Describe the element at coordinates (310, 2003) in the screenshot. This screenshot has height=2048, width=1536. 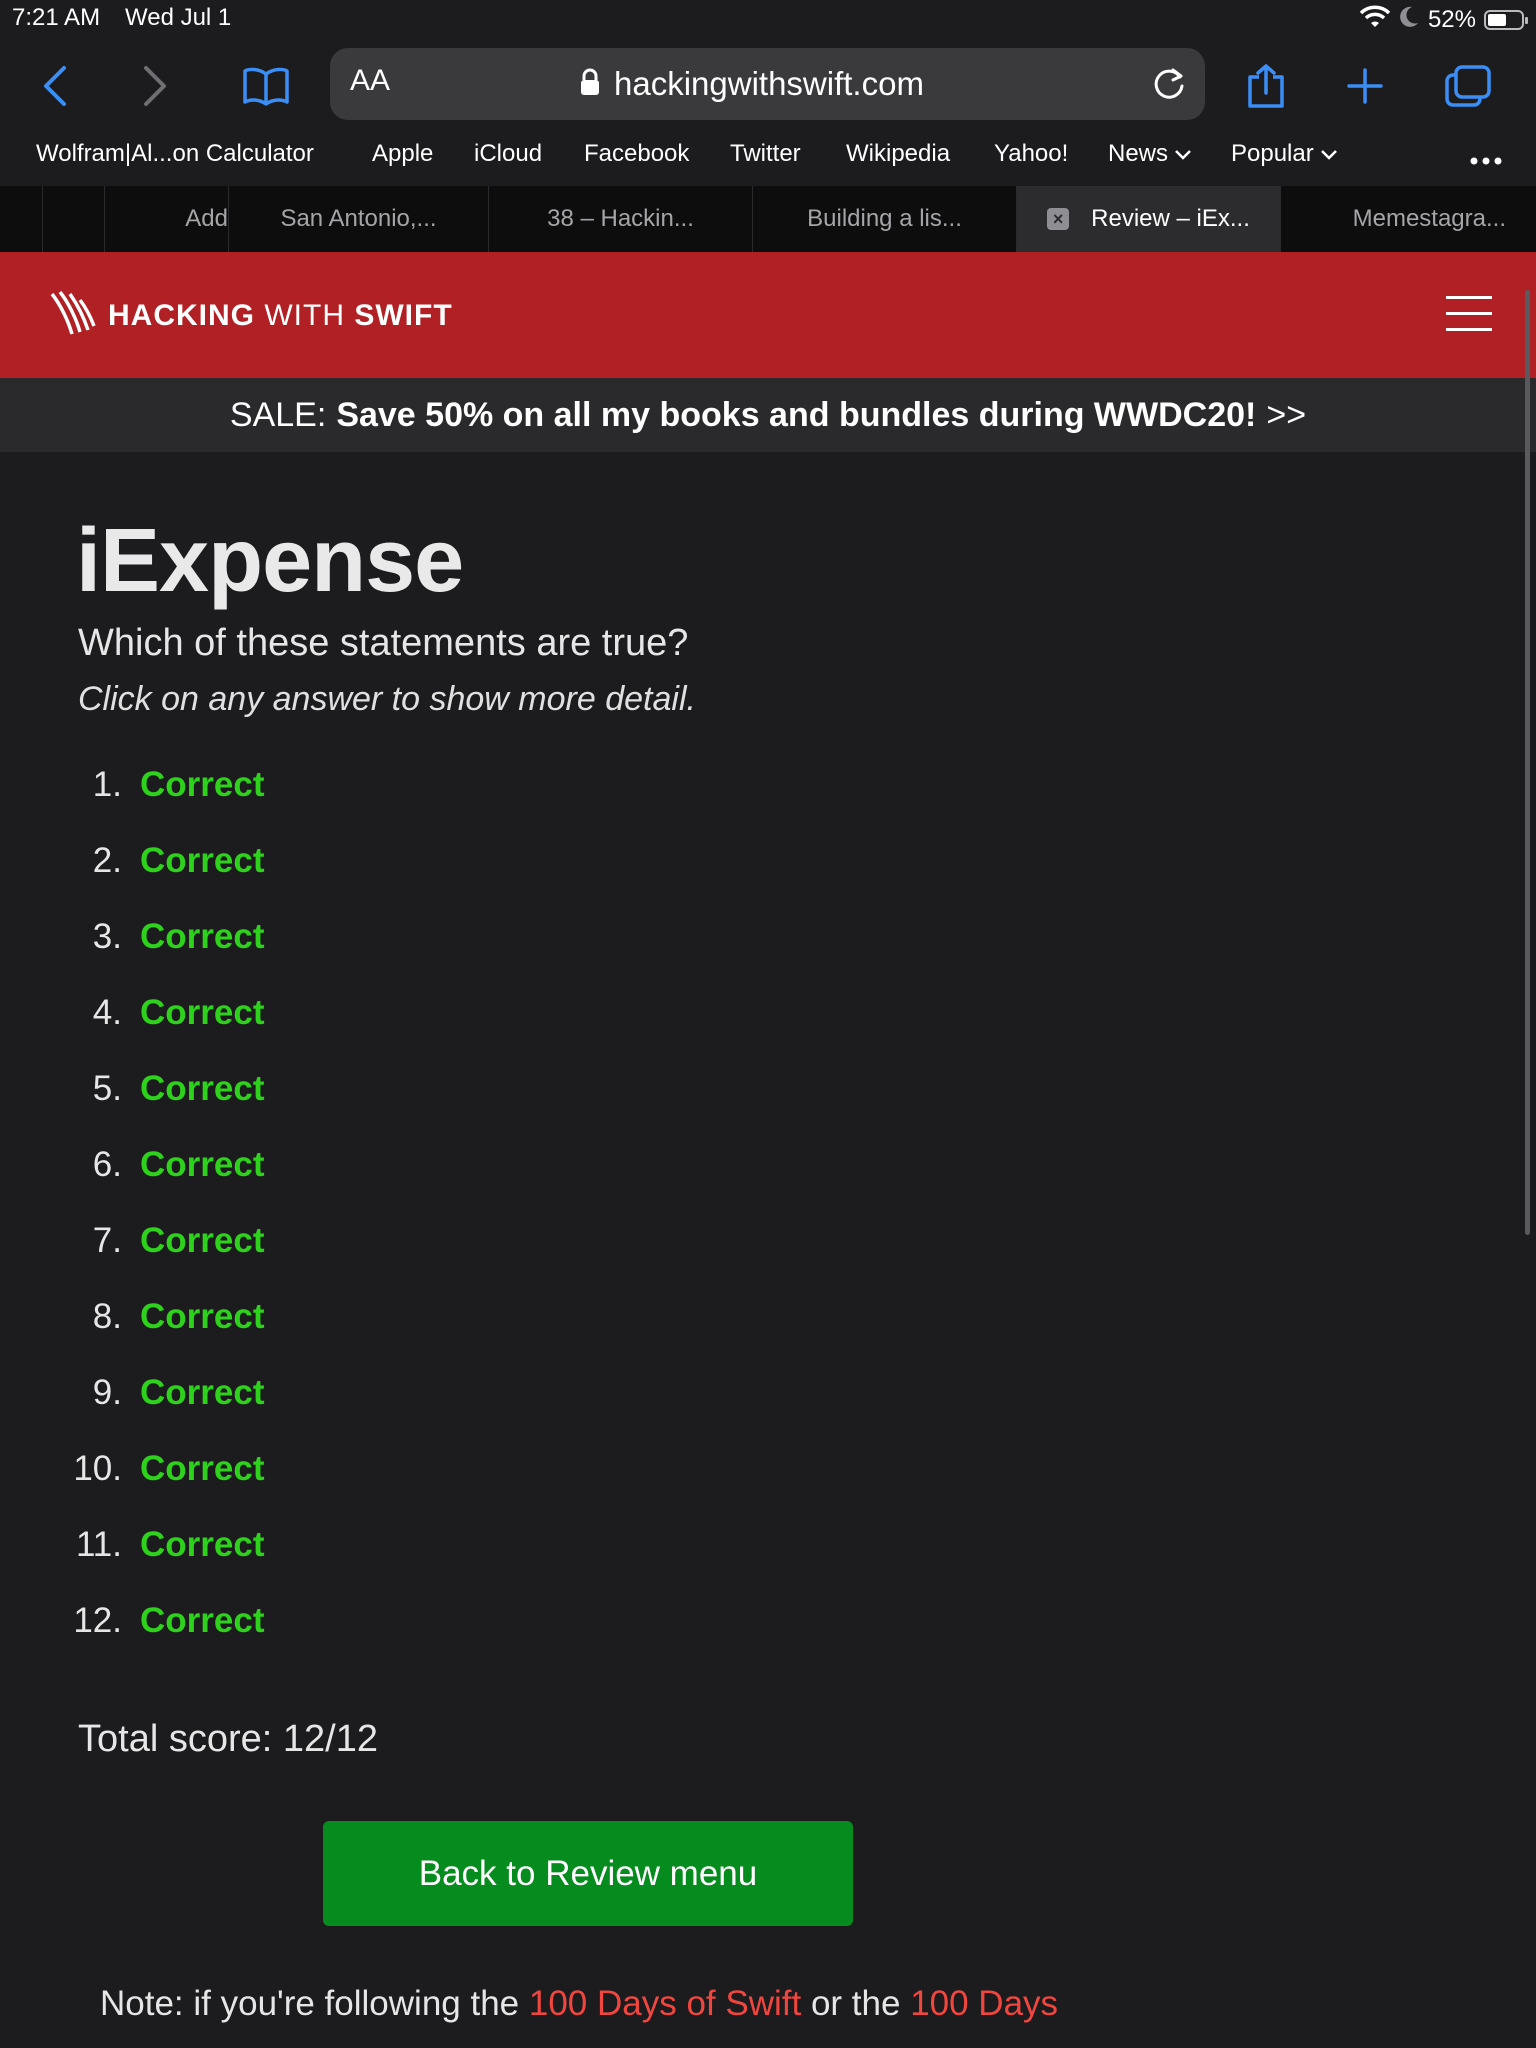
I see `note-prefix: Note: if you're following the` at that location.